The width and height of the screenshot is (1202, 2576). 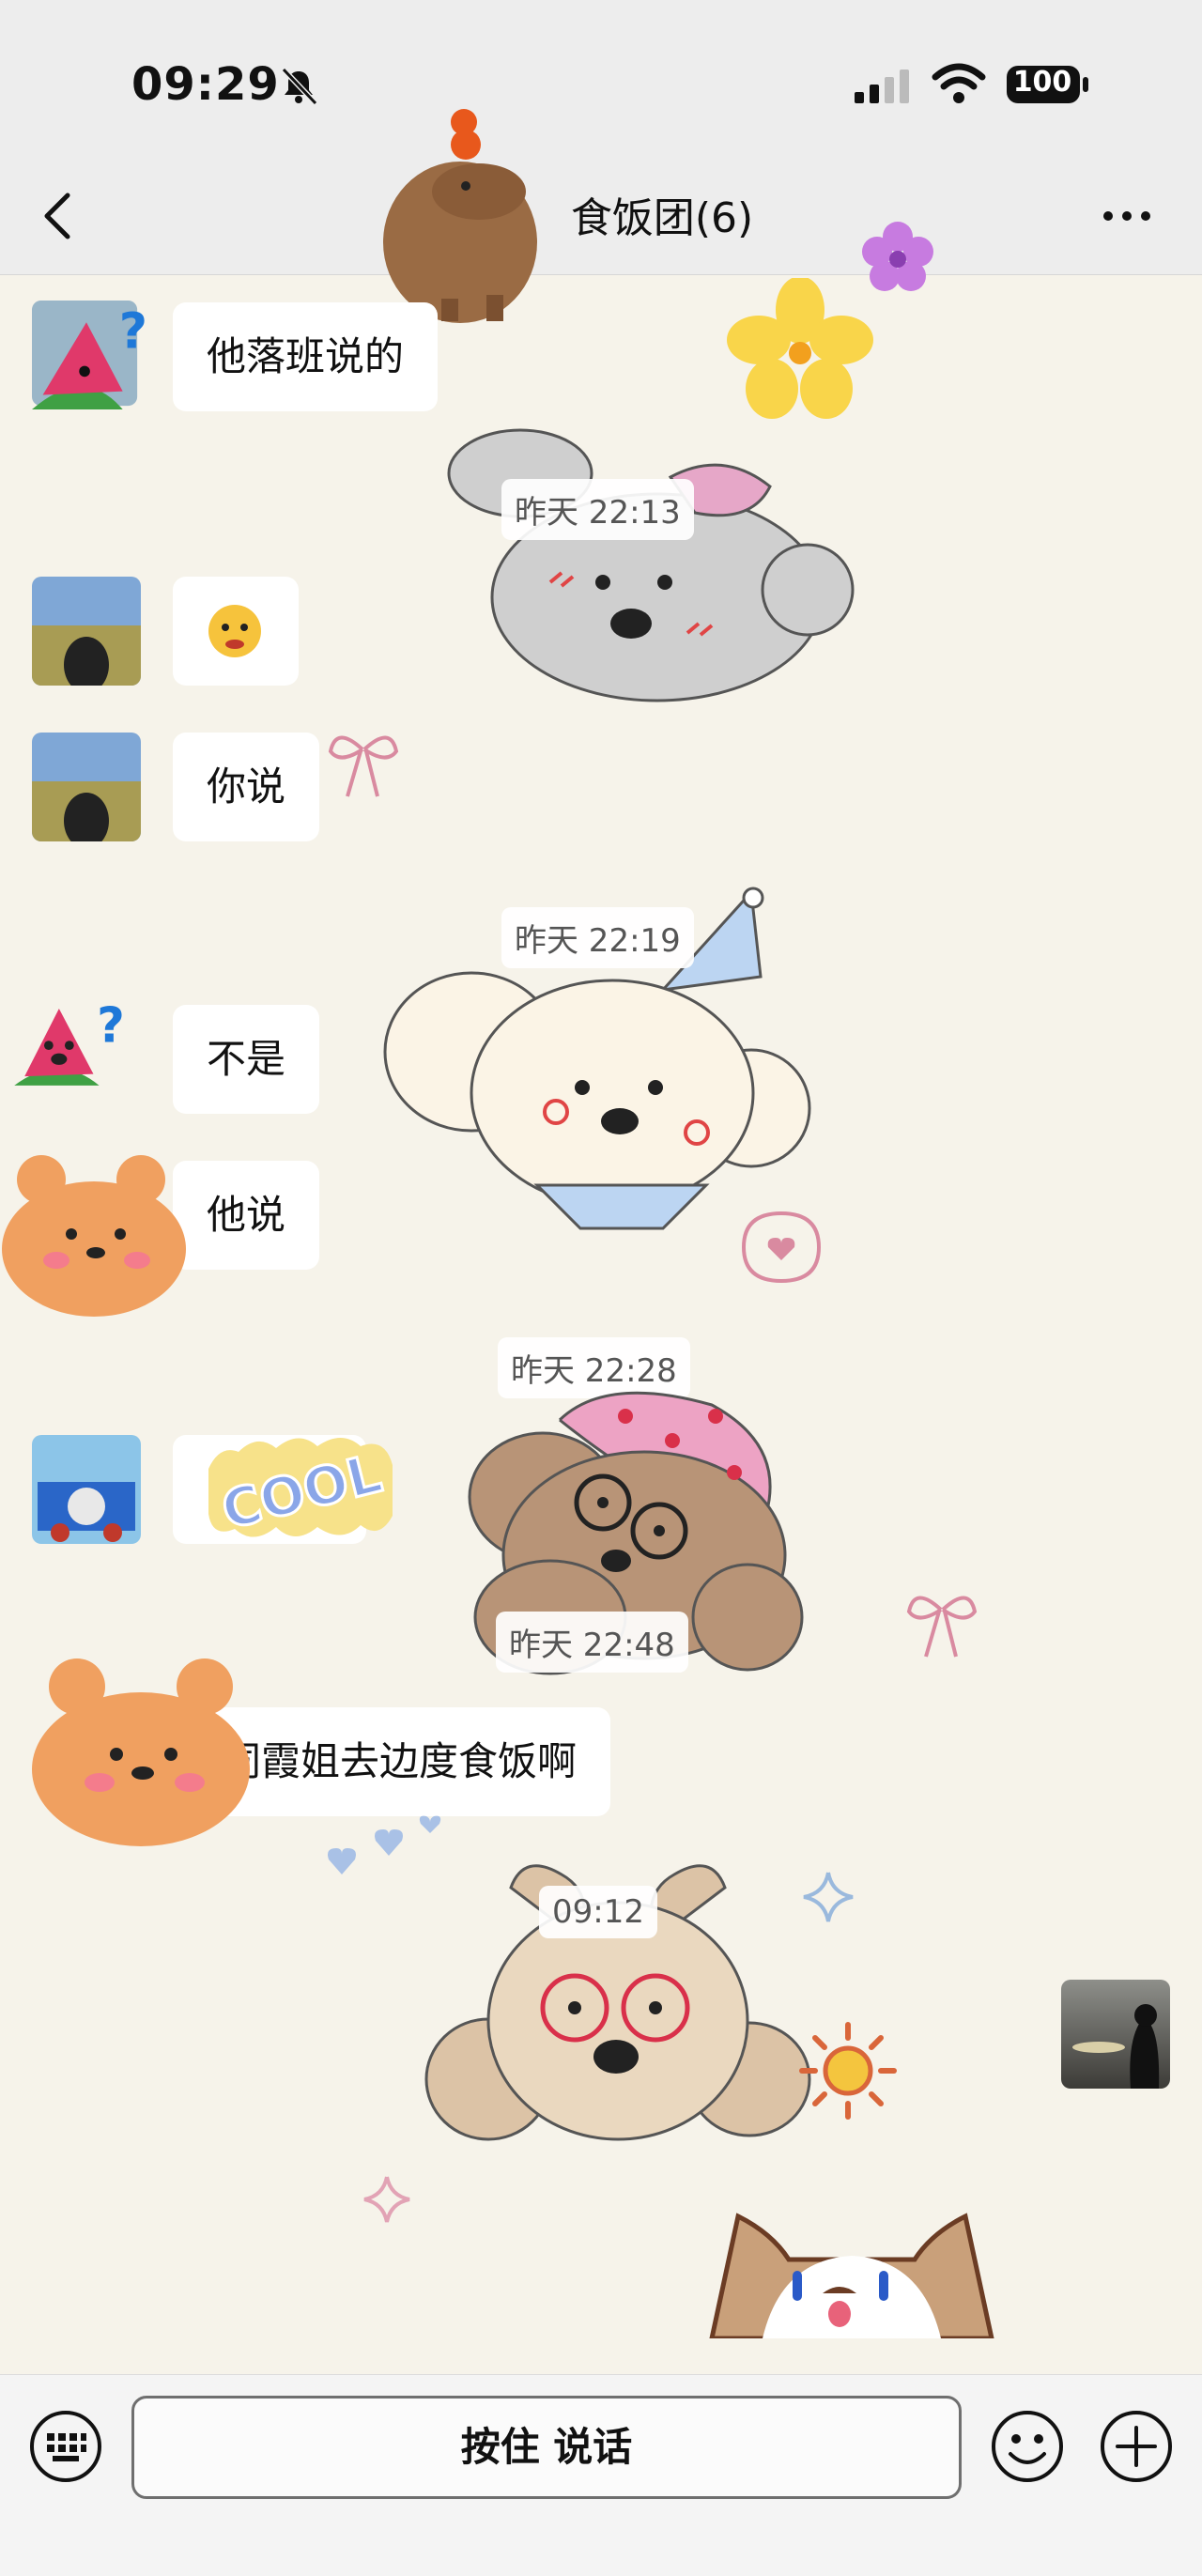 I want to click on orange-bear-sticker-large, so click(x=141, y=1750).